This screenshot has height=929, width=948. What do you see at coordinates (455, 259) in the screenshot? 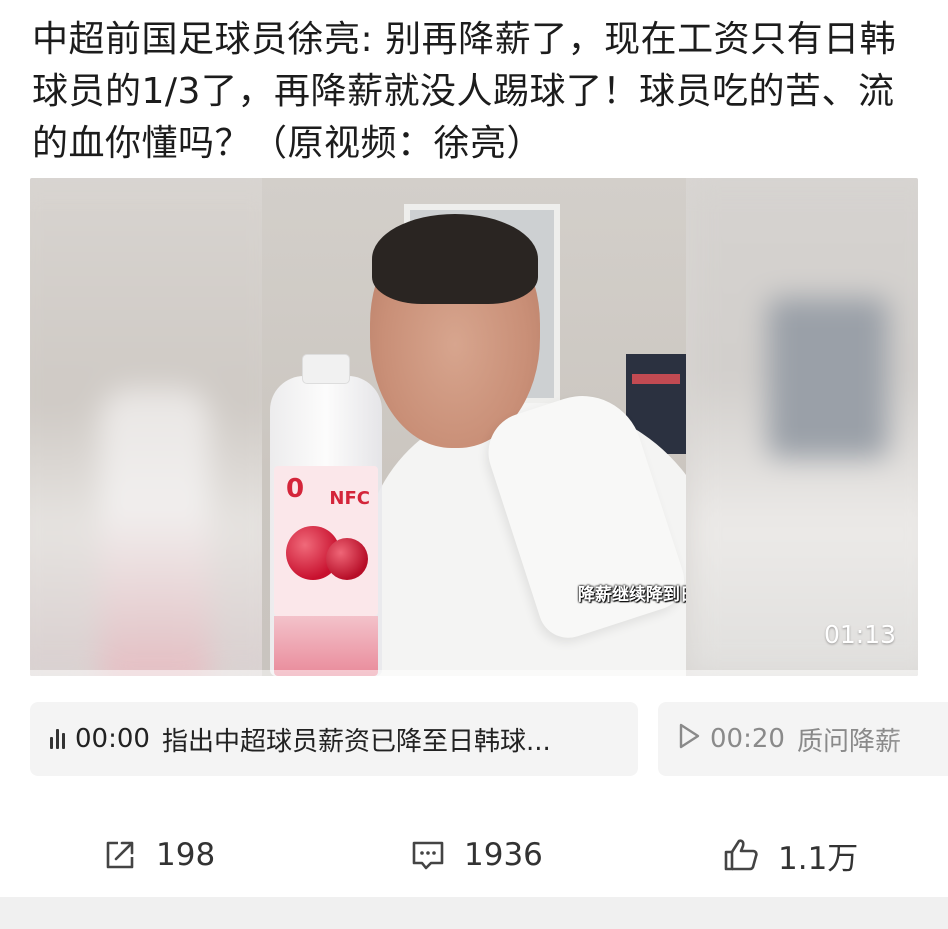
I see `person-hair` at bounding box center [455, 259].